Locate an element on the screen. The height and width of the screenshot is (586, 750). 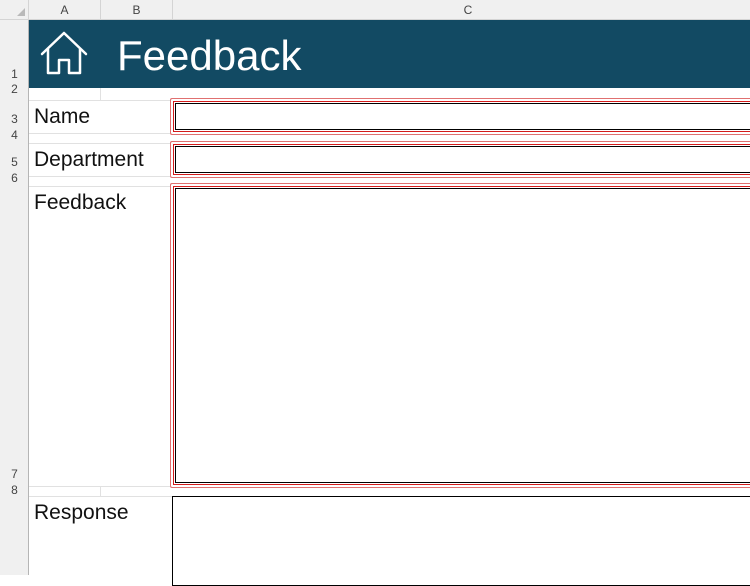
response-input is located at coordinates (461, 541).